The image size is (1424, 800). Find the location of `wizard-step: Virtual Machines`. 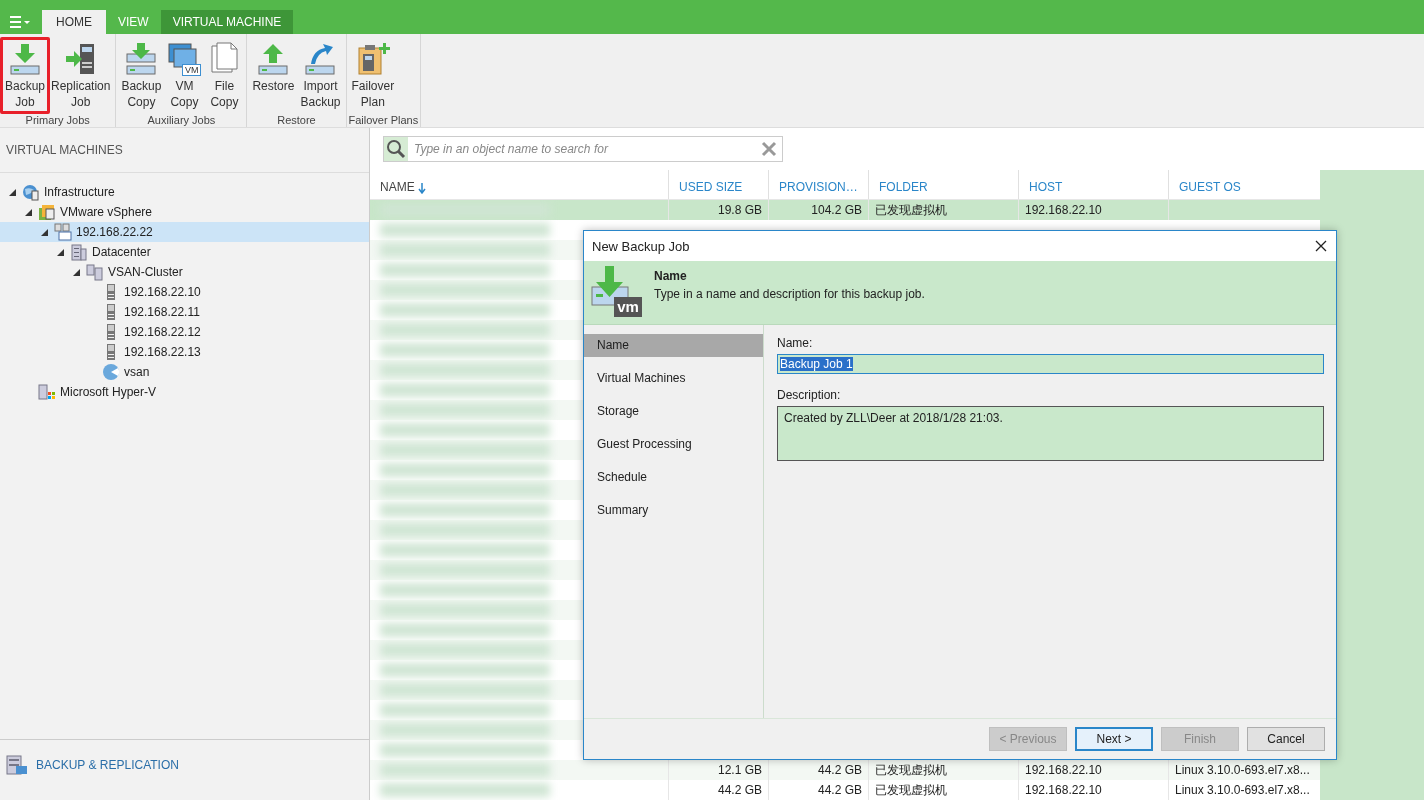

wizard-step: Virtual Machines is located at coordinates (673, 378).